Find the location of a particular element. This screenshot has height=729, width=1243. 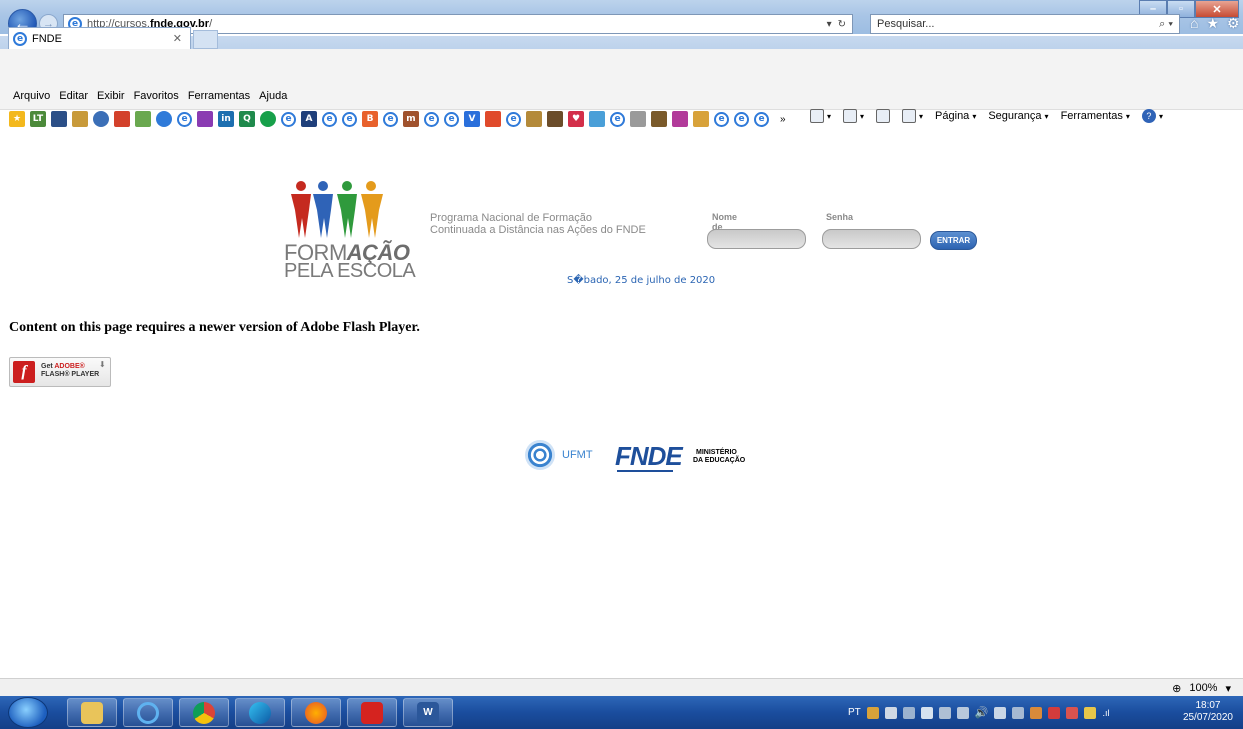

home-icon: ⌂ is located at coordinates (1194, 23).